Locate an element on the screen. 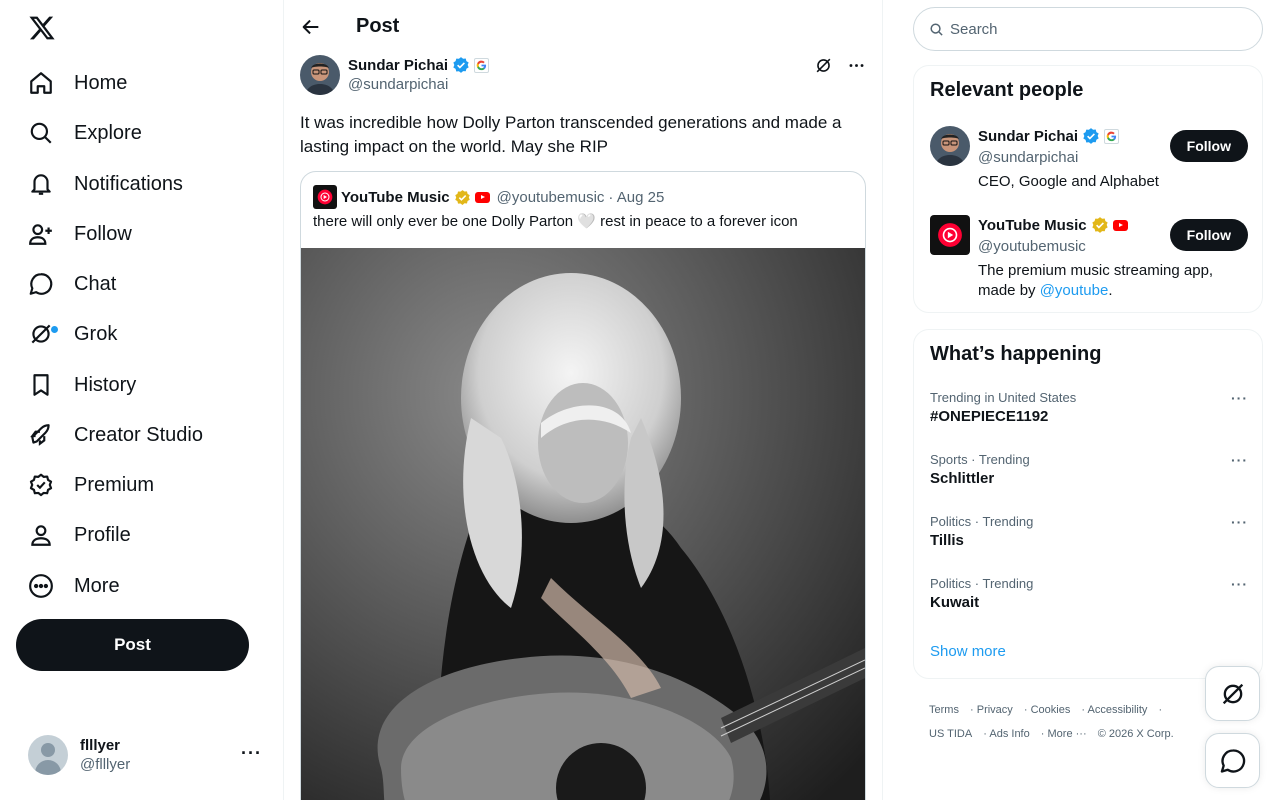  trend-meta: Politics · Trending is located at coordinates (982, 583).